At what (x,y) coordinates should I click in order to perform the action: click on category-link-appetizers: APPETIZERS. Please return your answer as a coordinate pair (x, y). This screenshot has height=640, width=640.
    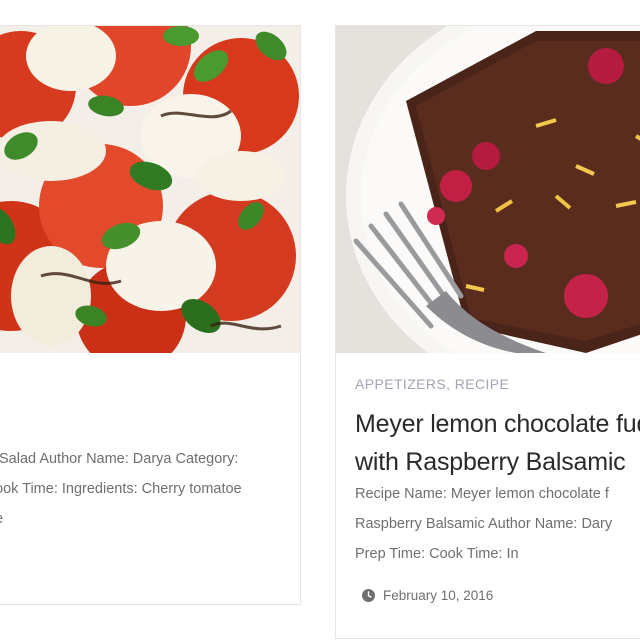
    Looking at the image, I should click on (400, 384).